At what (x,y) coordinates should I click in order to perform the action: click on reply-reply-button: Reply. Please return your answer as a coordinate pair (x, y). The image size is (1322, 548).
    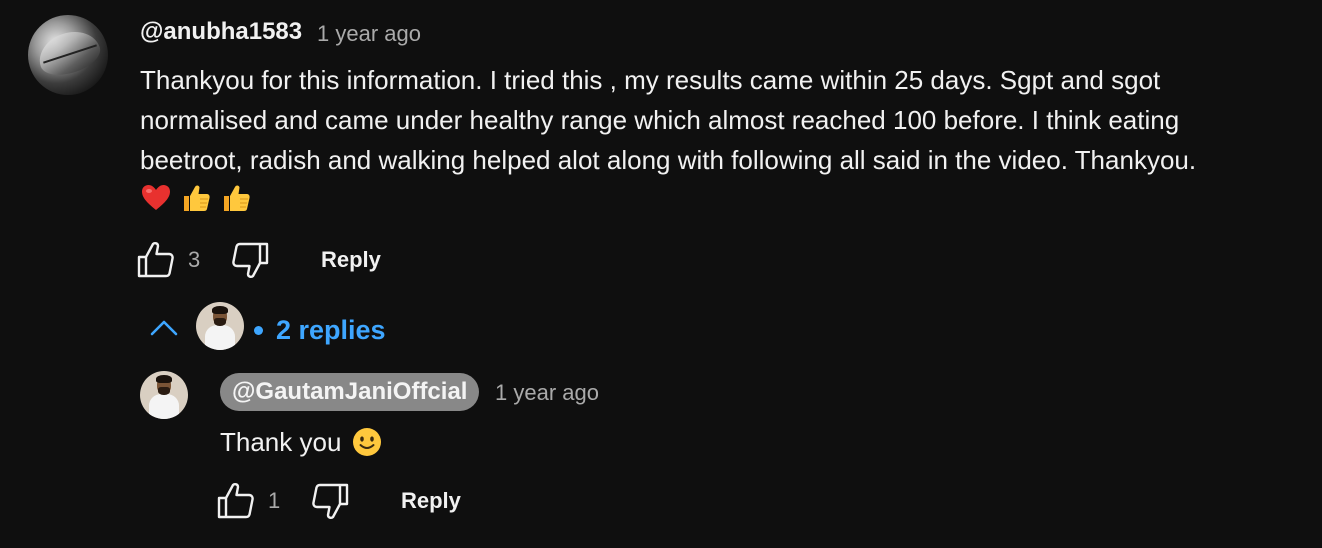
    Looking at the image, I should click on (431, 501).